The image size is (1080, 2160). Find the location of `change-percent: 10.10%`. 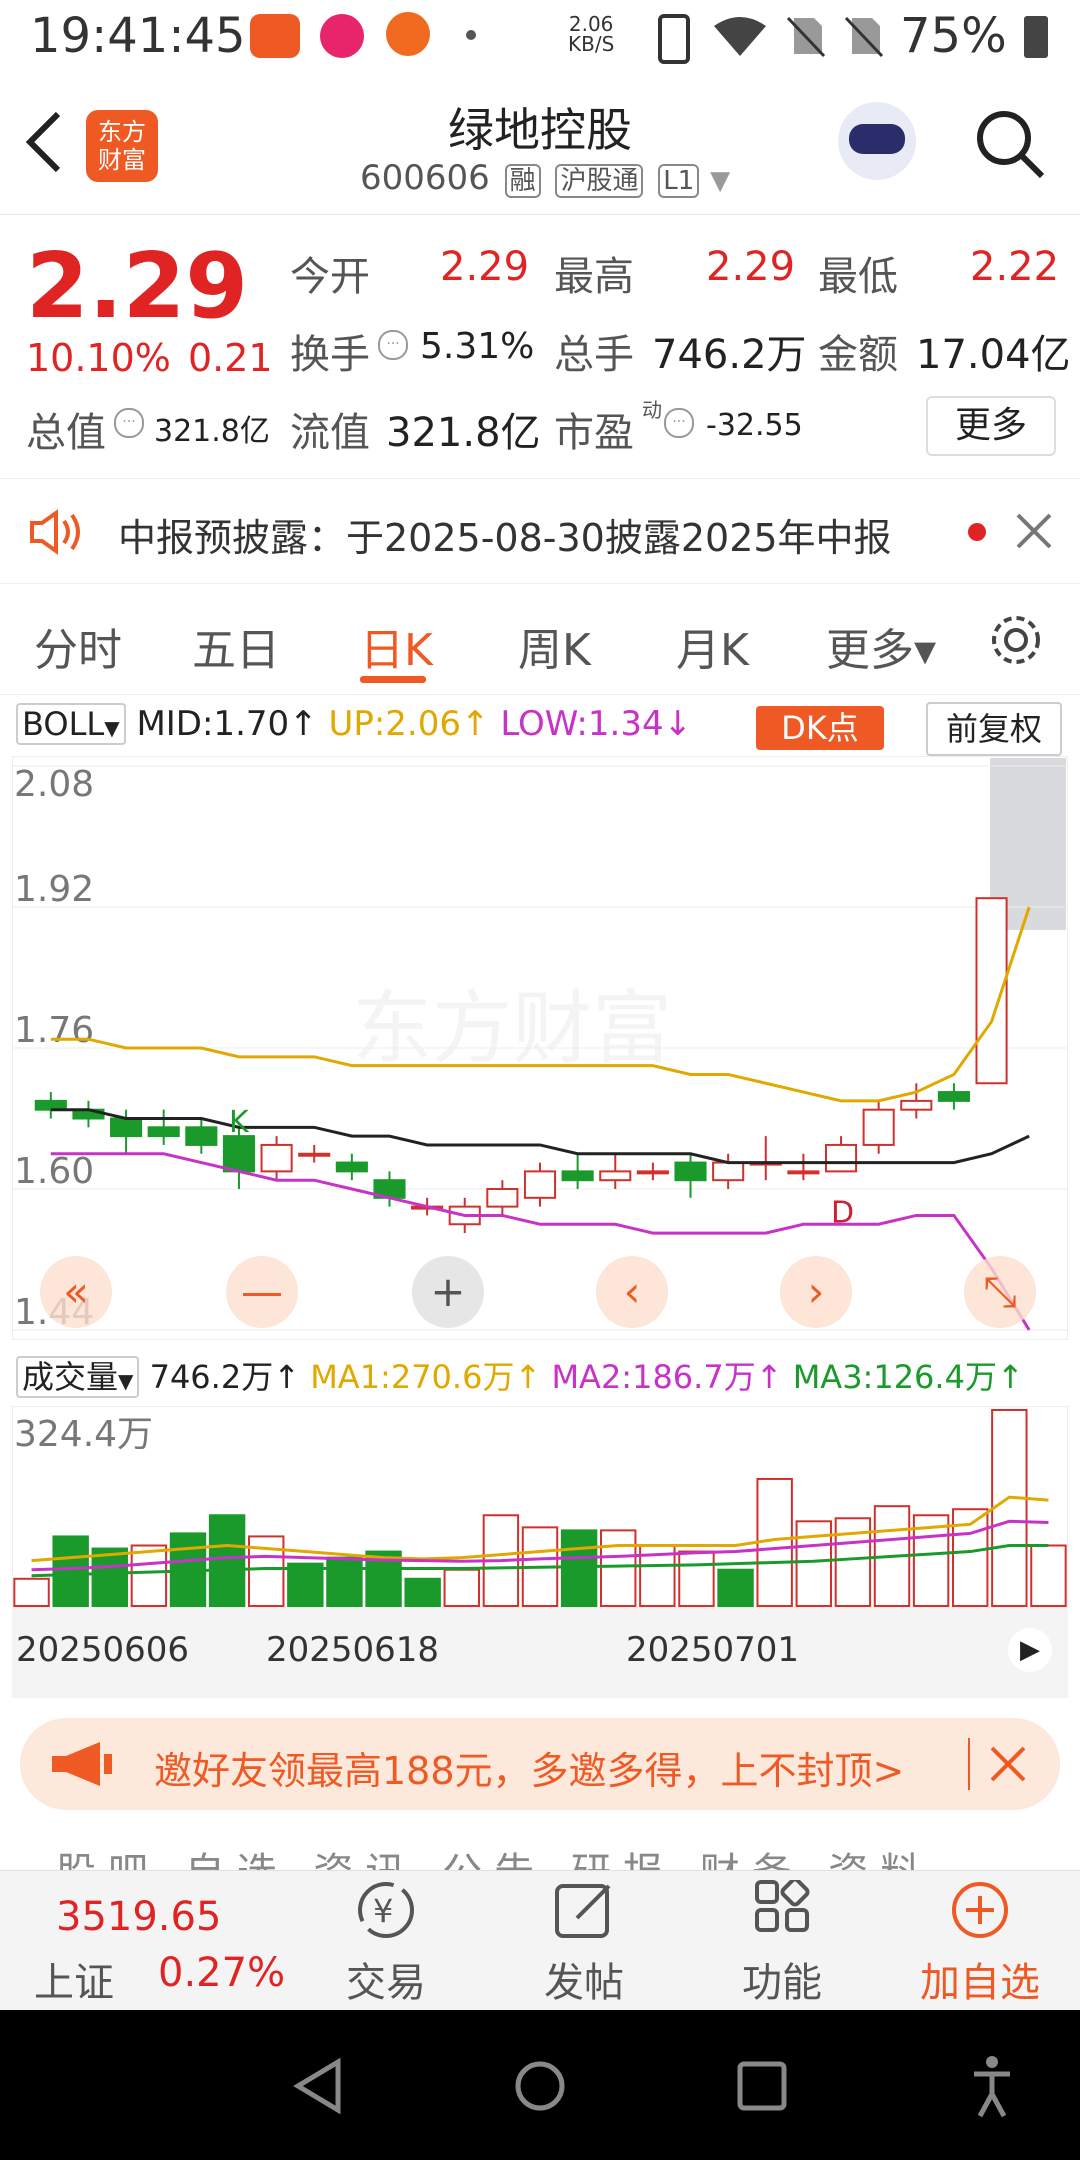

change-percent: 10.10% is located at coordinates (98, 358).